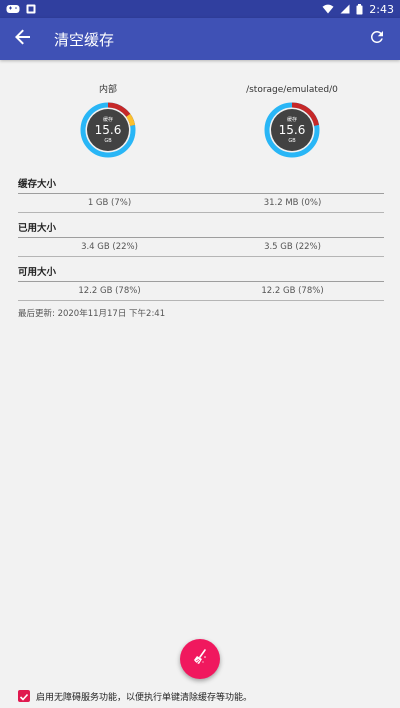  I want to click on refresh-icon, so click(377, 39).